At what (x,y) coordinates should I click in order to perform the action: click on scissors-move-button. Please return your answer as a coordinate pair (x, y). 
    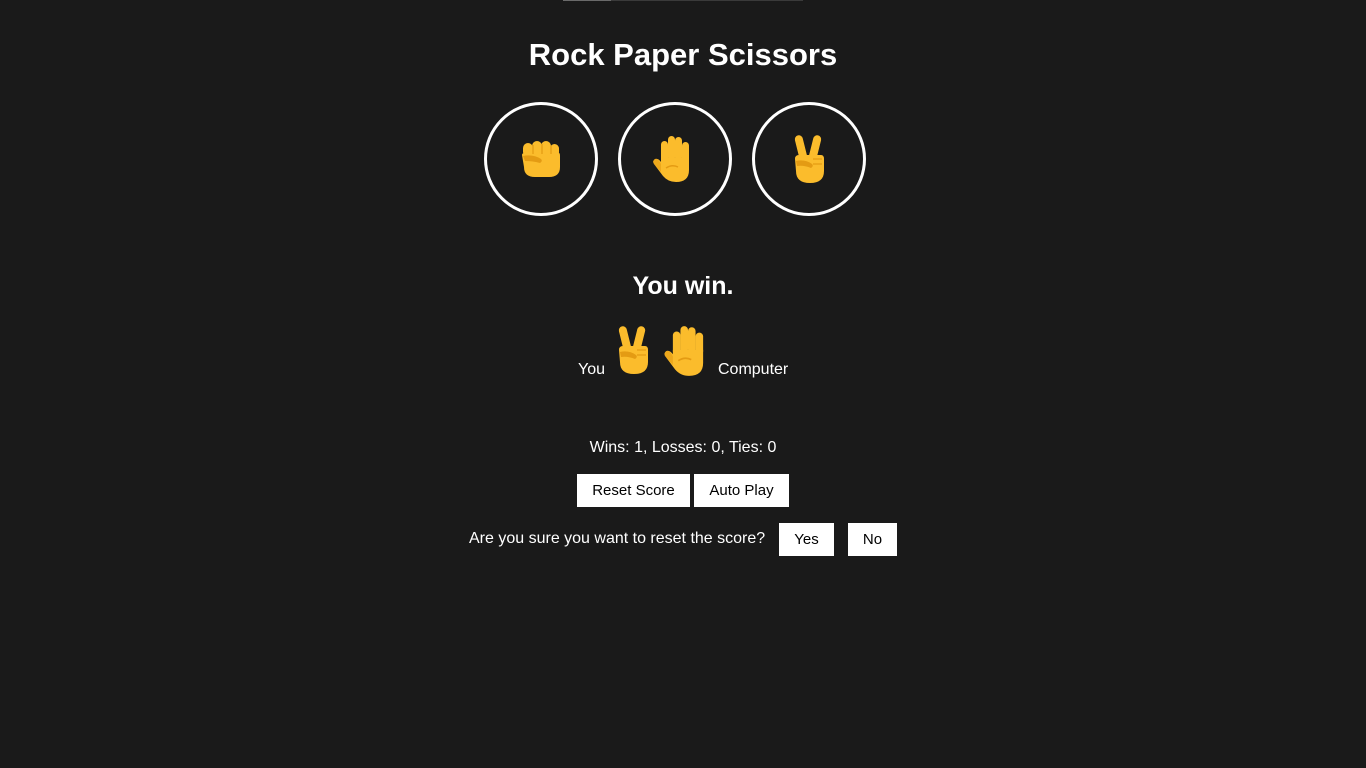
    Looking at the image, I should click on (809, 159).